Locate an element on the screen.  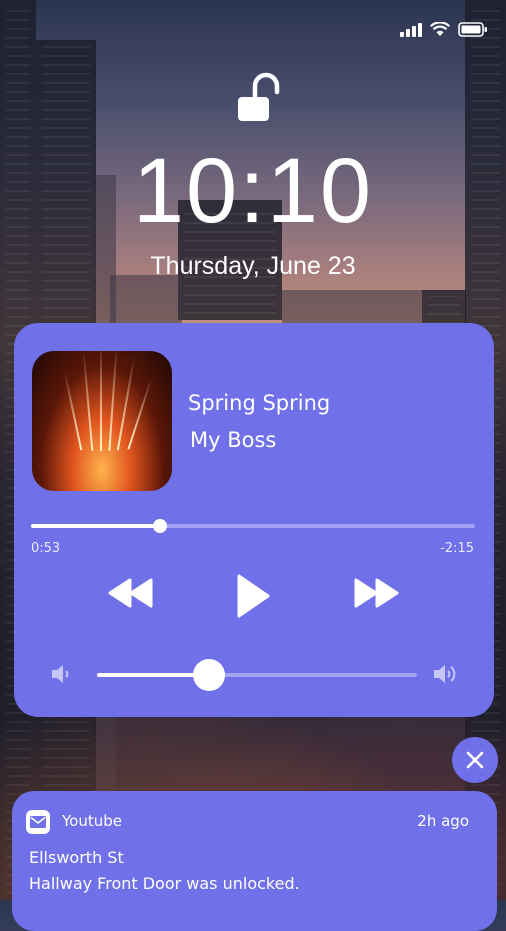
battery-icon is located at coordinates (472, 29).